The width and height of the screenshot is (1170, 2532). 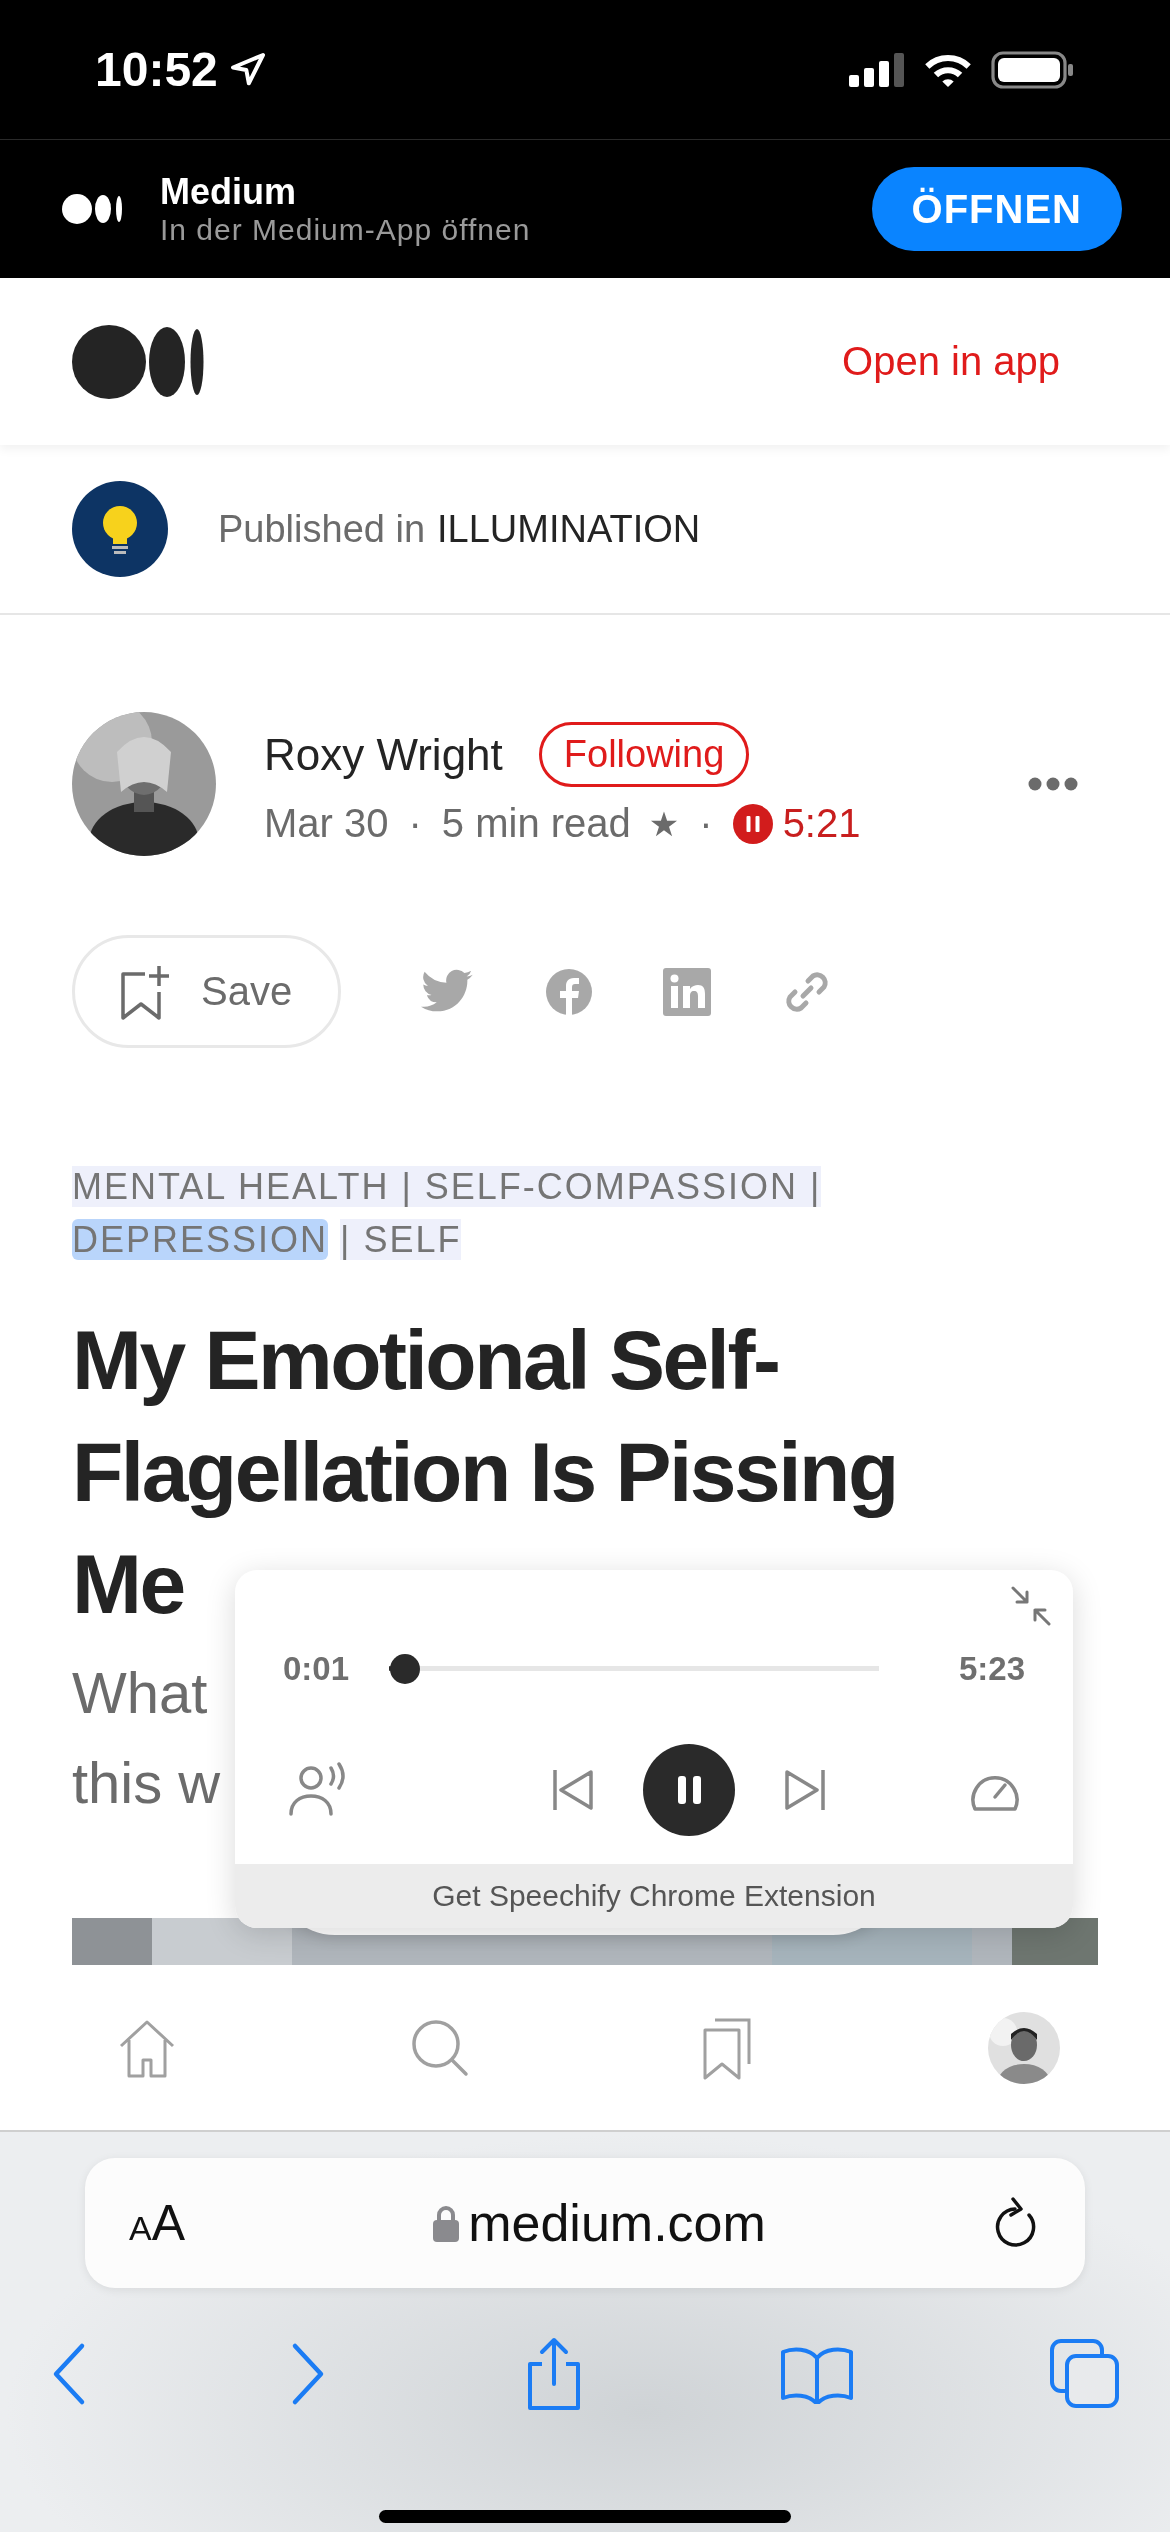 I want to click on status-time: 10:52, so click(x=156, y=69).